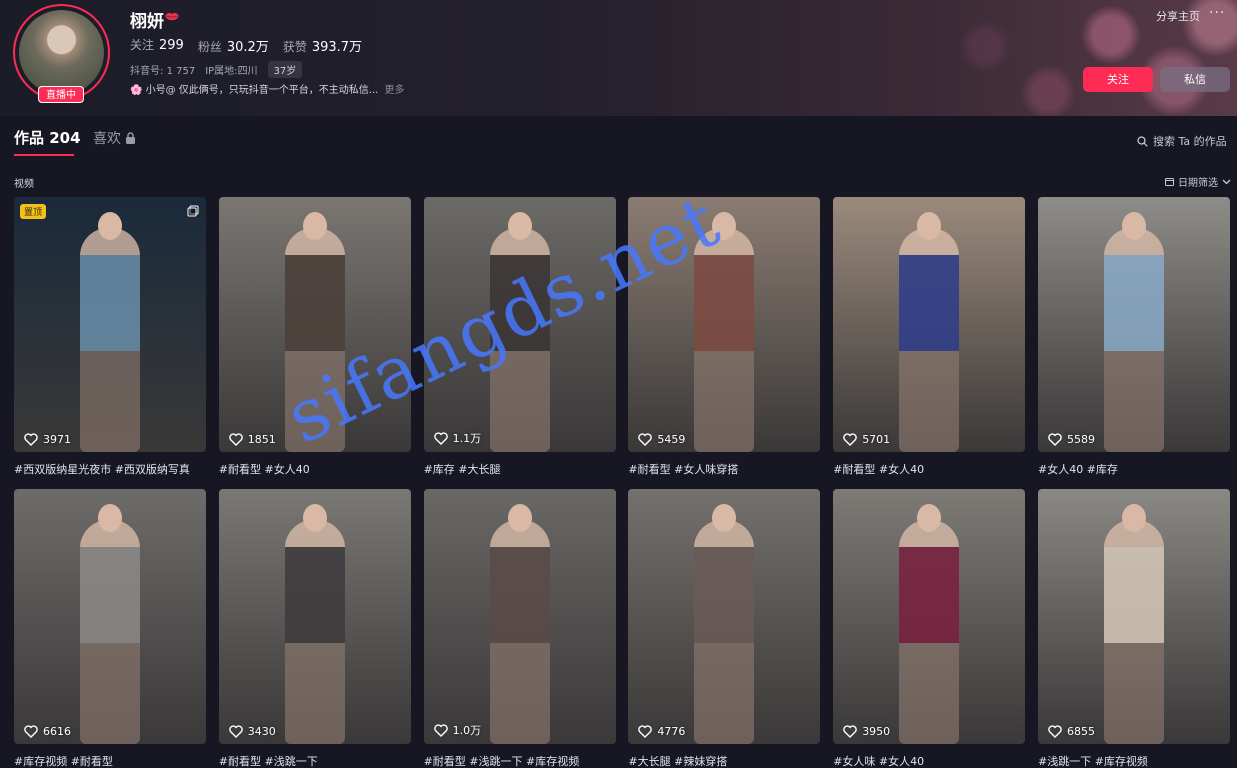 This screenshot has height=768, width=1237. Describe the element at coordinates (1081, 731) in the screenshot. I see `video-likes-count: 6855` at that location.